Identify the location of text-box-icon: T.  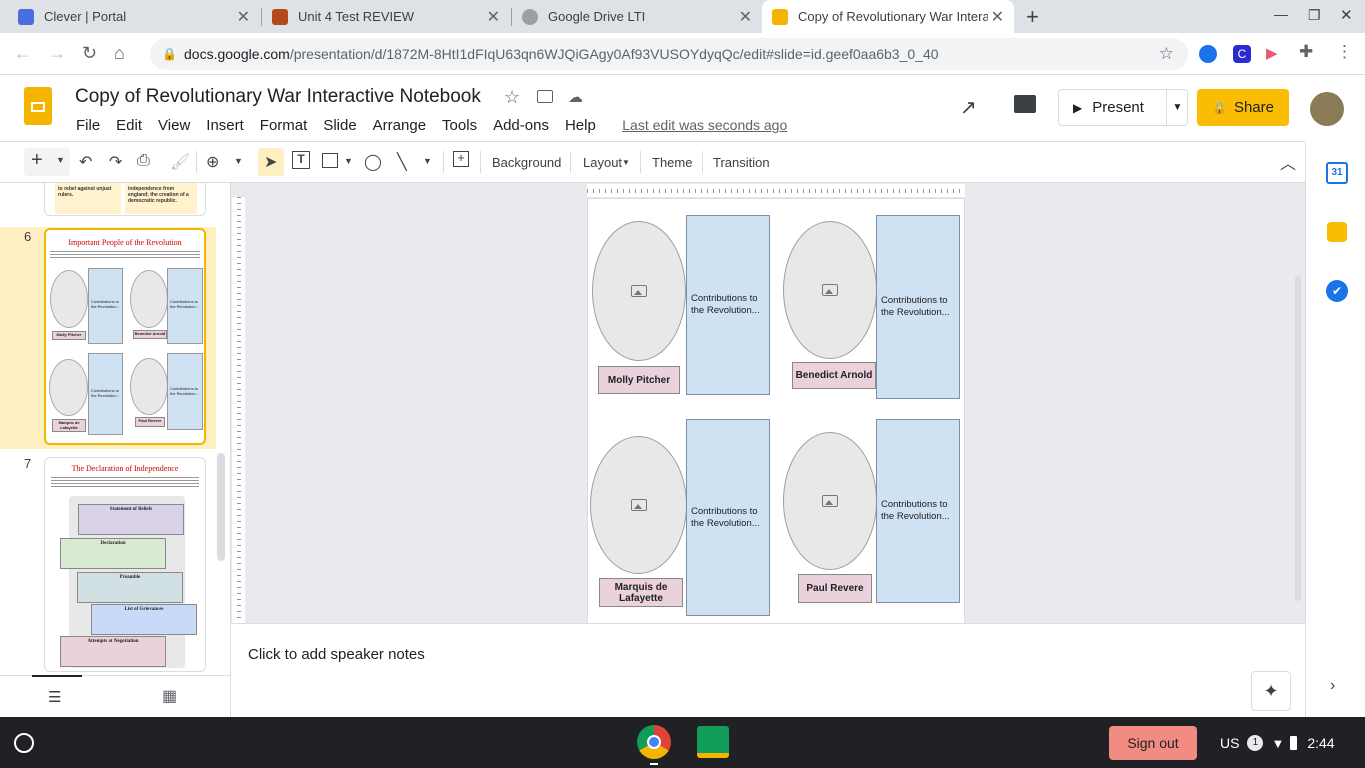
(301, 160).